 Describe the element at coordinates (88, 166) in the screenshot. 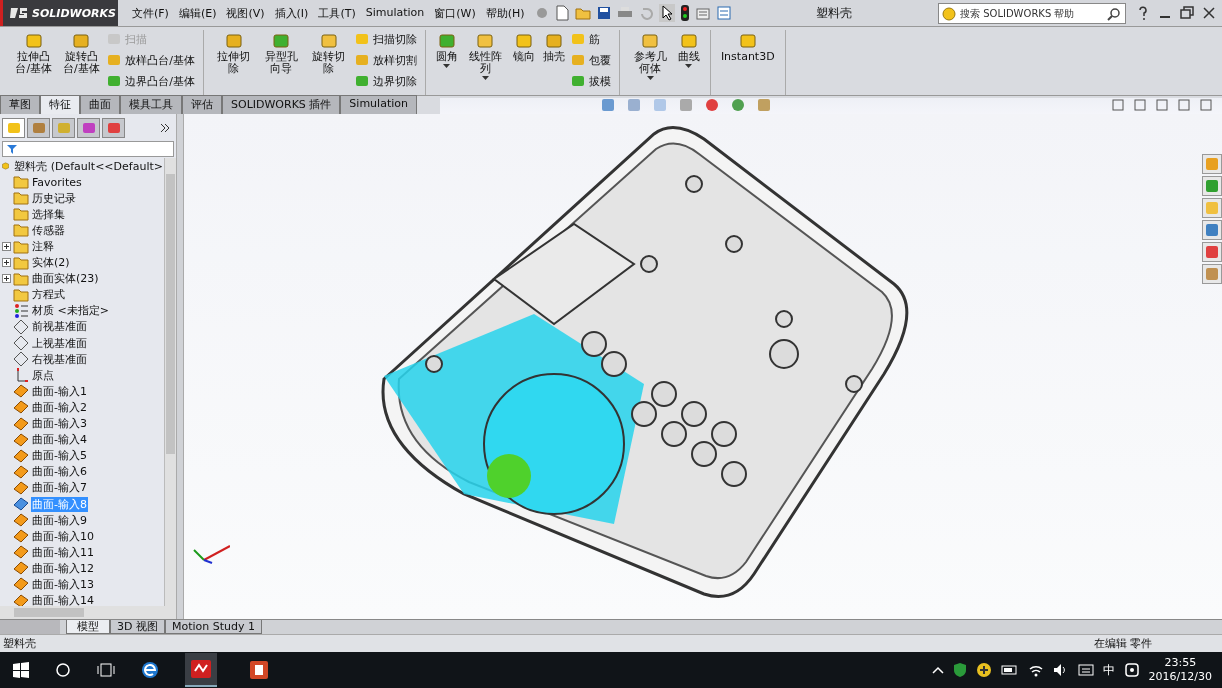

I see `tree-item: 塑料壳 (Default<<Default>` at that location.